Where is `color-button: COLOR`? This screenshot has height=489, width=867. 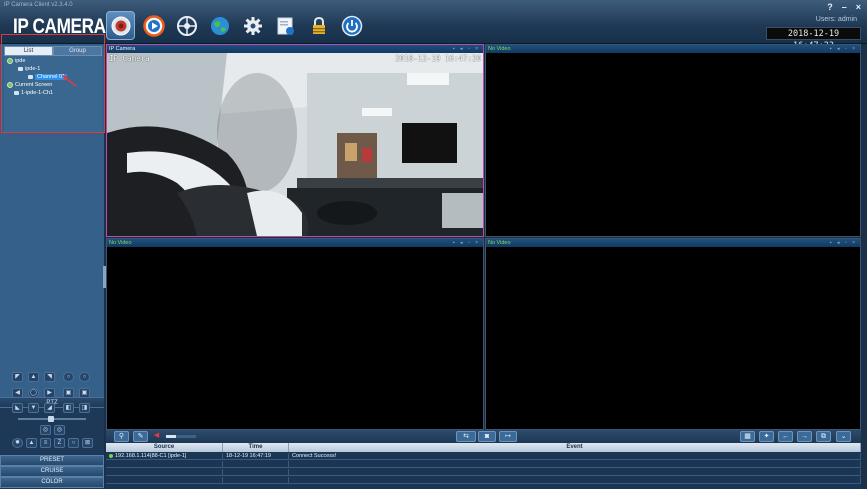 color-button: COLOR is located at coordinates (52, 482).